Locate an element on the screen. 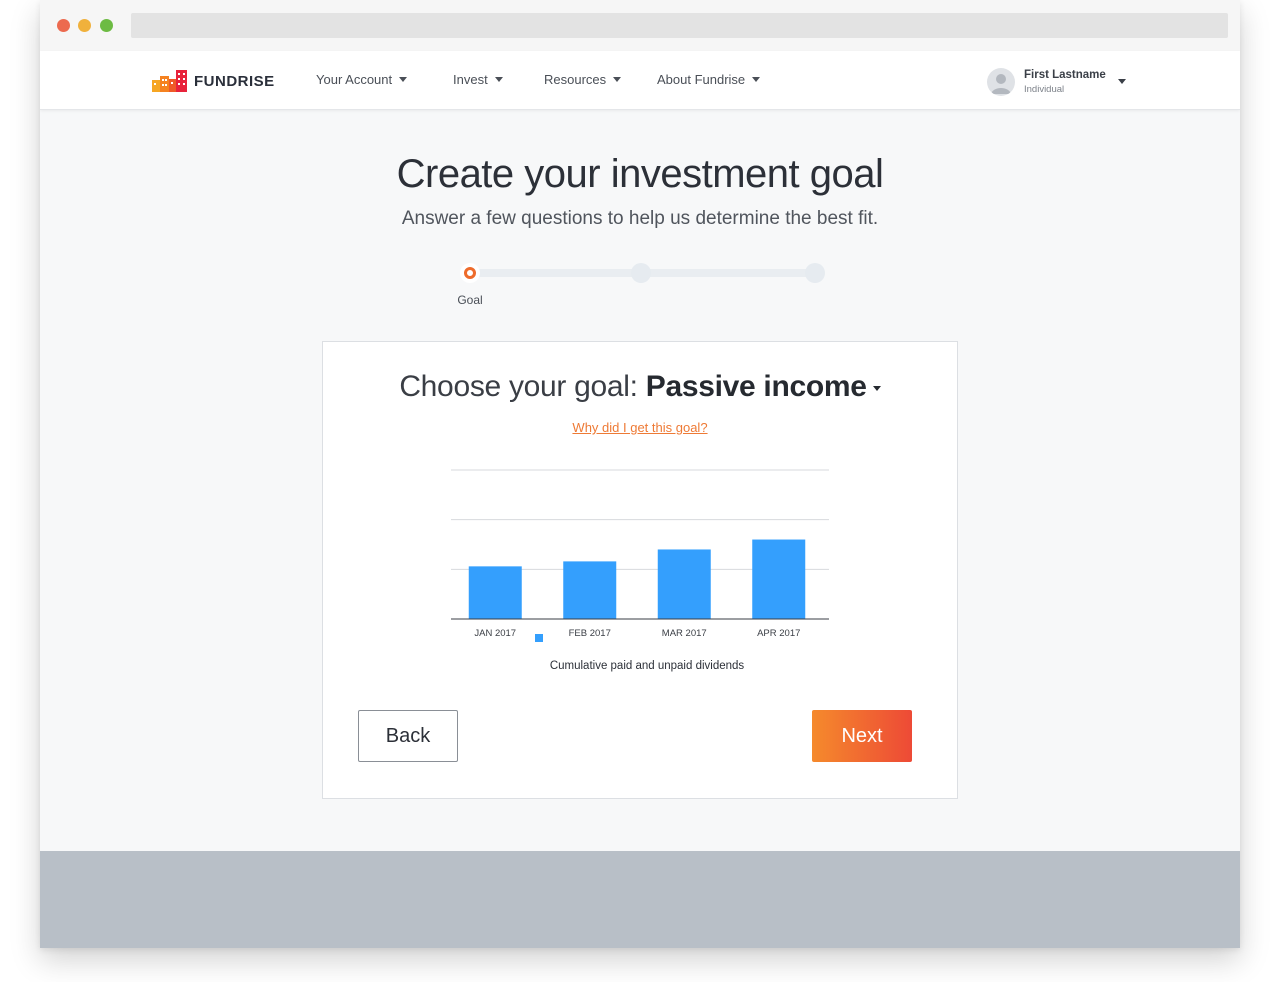  x-tick-label: MAR 2017 is located at coordinates (684, 633).